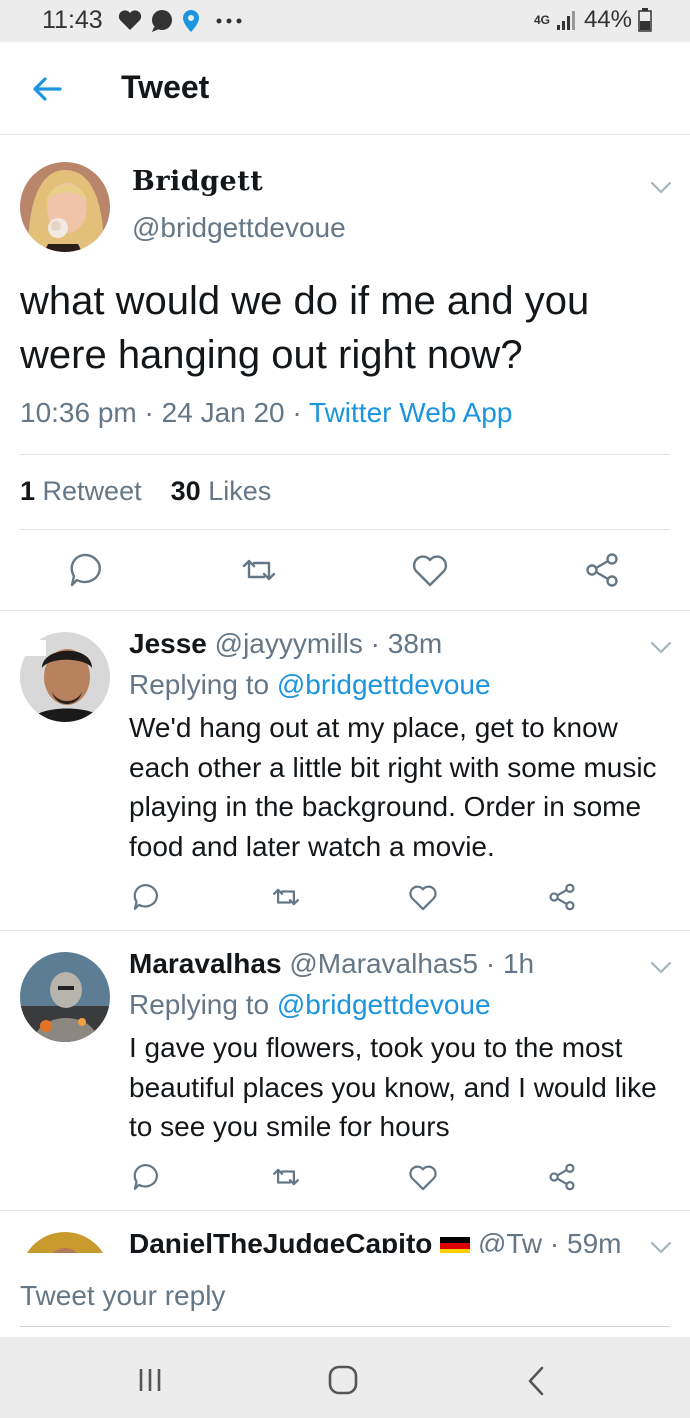 This screenshot has height=1418, width=690. I want to click on message-notification-icon, so click(162, 21).